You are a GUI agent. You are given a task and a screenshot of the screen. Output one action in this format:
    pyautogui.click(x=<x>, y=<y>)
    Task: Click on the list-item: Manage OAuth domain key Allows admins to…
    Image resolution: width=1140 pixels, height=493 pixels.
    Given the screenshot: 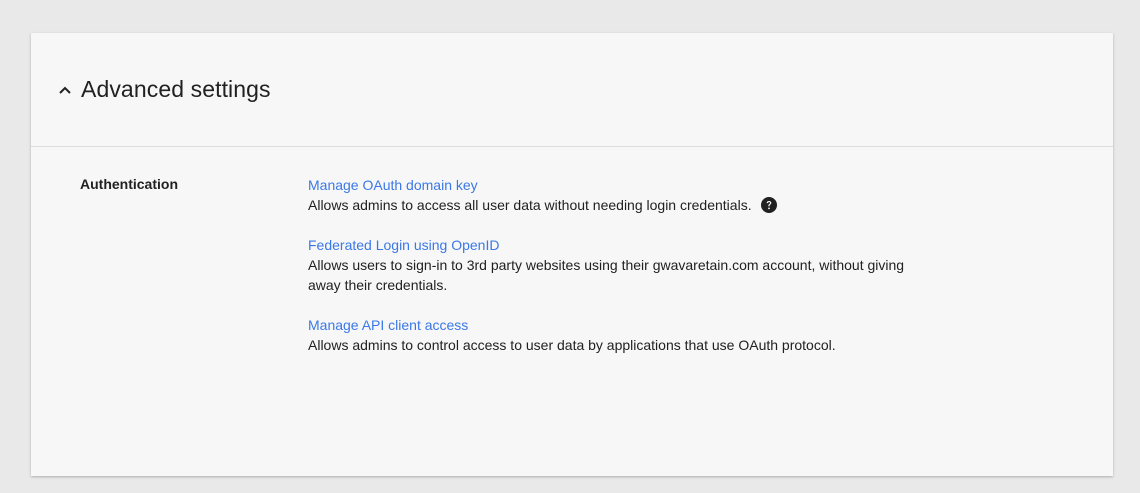 What is the action you would take?
    pyautogui.click(x=678, y=195)
    